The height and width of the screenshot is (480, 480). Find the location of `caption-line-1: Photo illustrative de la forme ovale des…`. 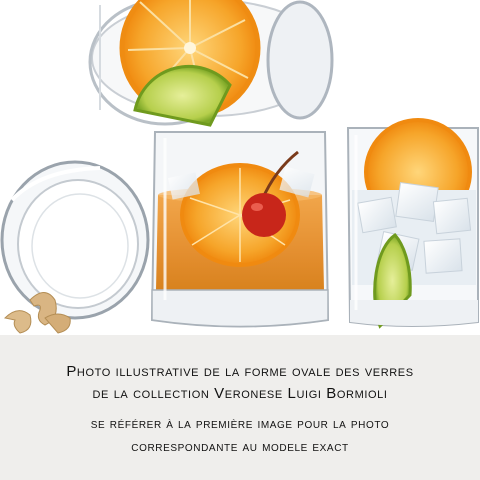

caption-line-1: Photo illustrative de la forme ovale des… is located at coordinates (240, 371).